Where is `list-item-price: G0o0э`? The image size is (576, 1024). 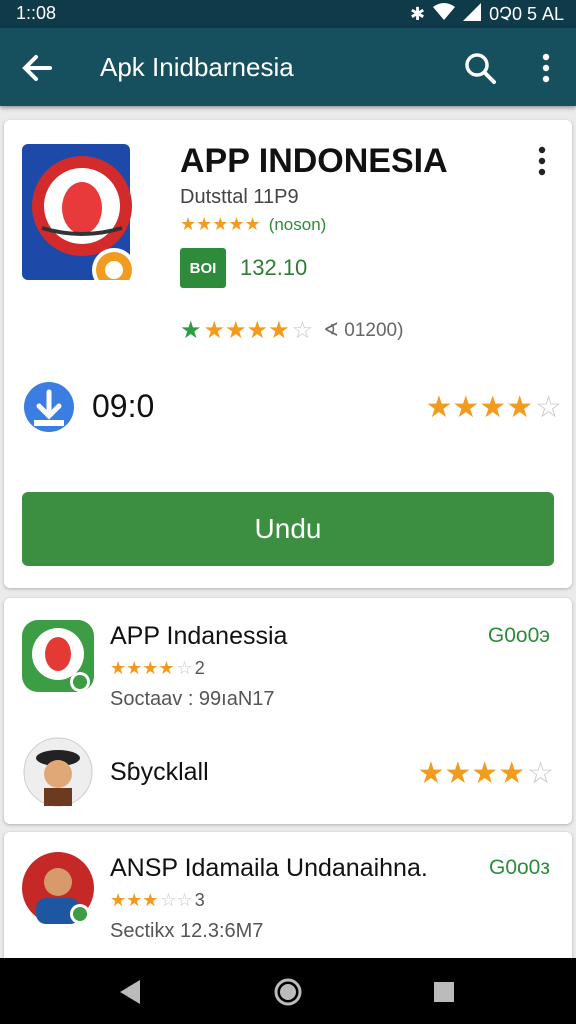 list-item-price: G0o0э is located at coordinates (518, 635).